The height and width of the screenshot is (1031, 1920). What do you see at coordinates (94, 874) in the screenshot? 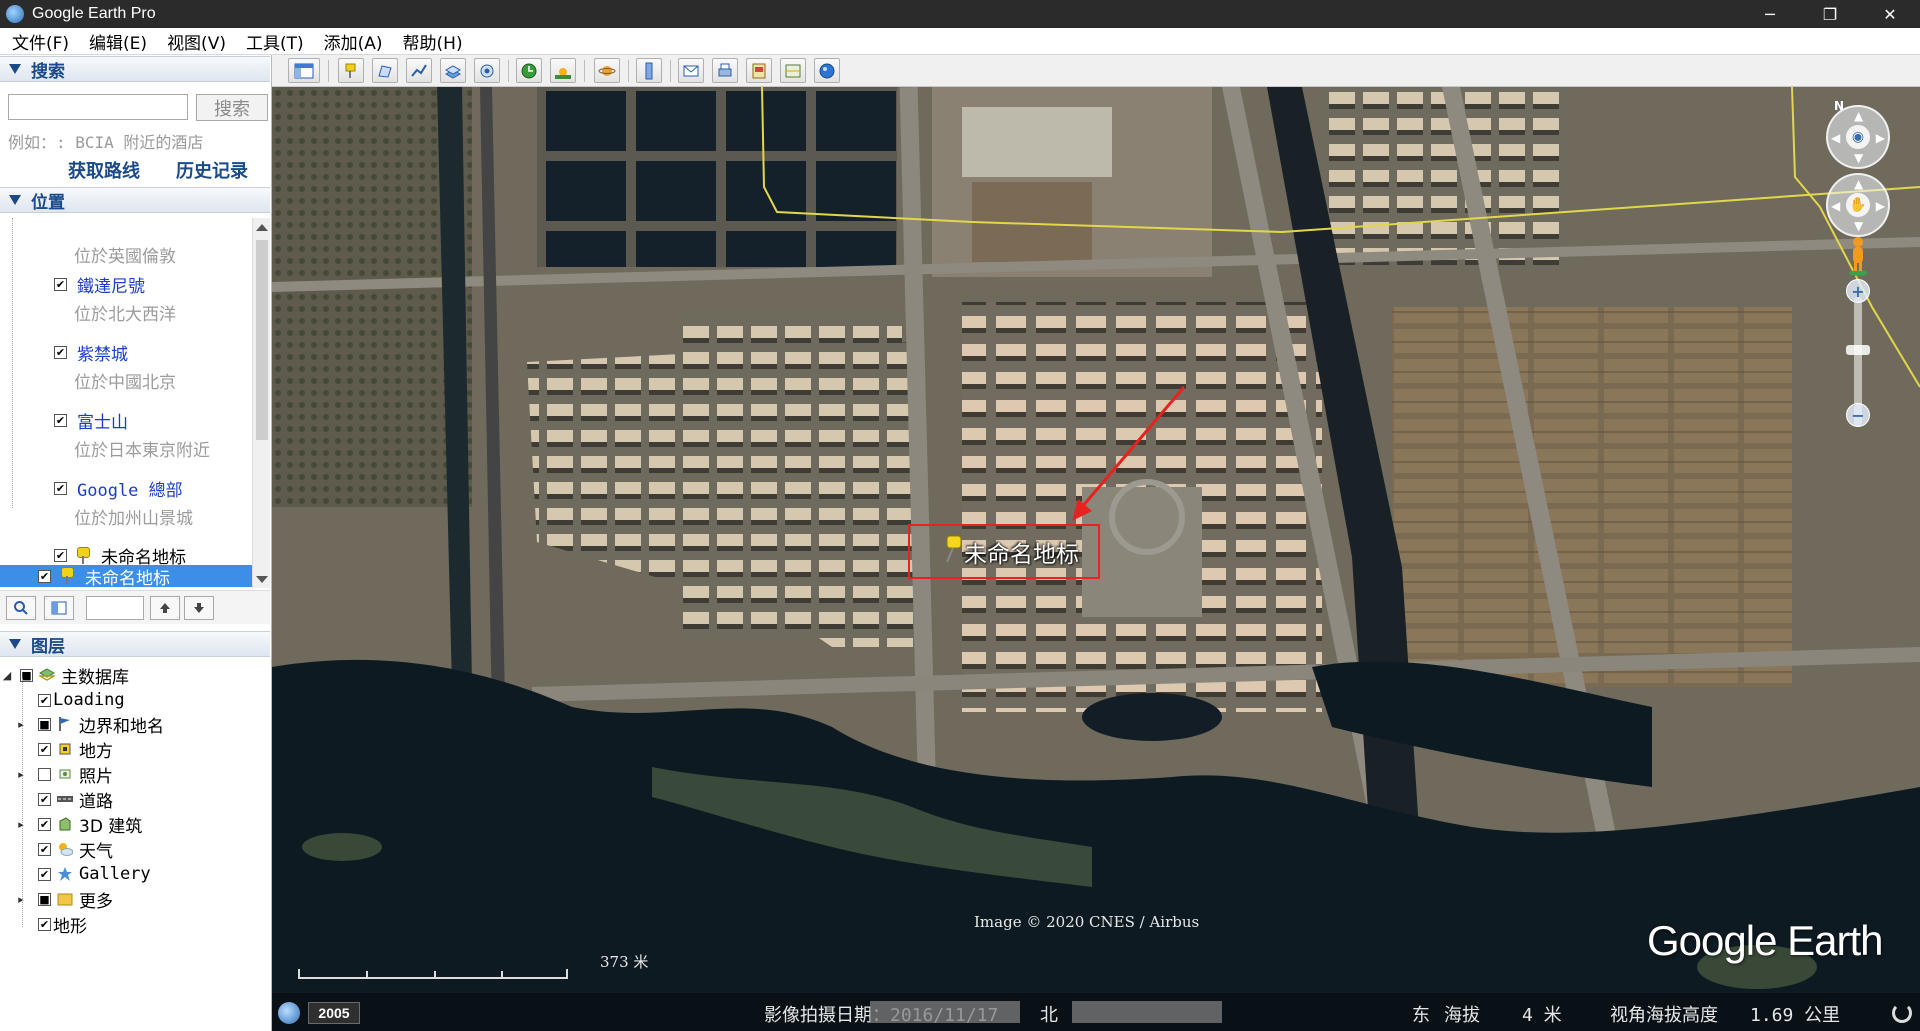
I see `layer-gallery: ✔ Gallery` at bounding box center [94, 874].